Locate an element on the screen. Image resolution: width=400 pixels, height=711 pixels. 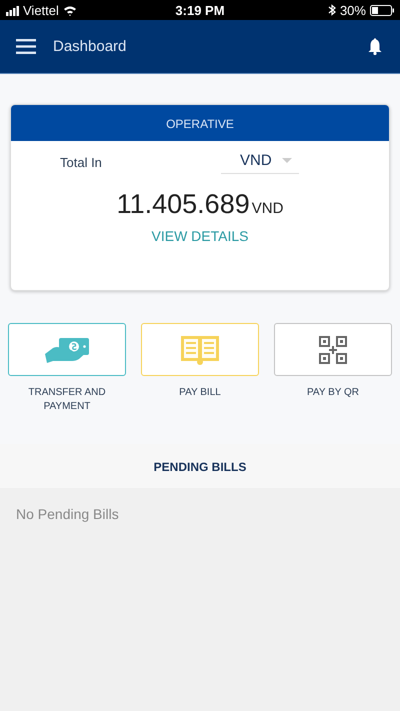
clock-time: 3:19 PM is located at coordinates (200, 10).